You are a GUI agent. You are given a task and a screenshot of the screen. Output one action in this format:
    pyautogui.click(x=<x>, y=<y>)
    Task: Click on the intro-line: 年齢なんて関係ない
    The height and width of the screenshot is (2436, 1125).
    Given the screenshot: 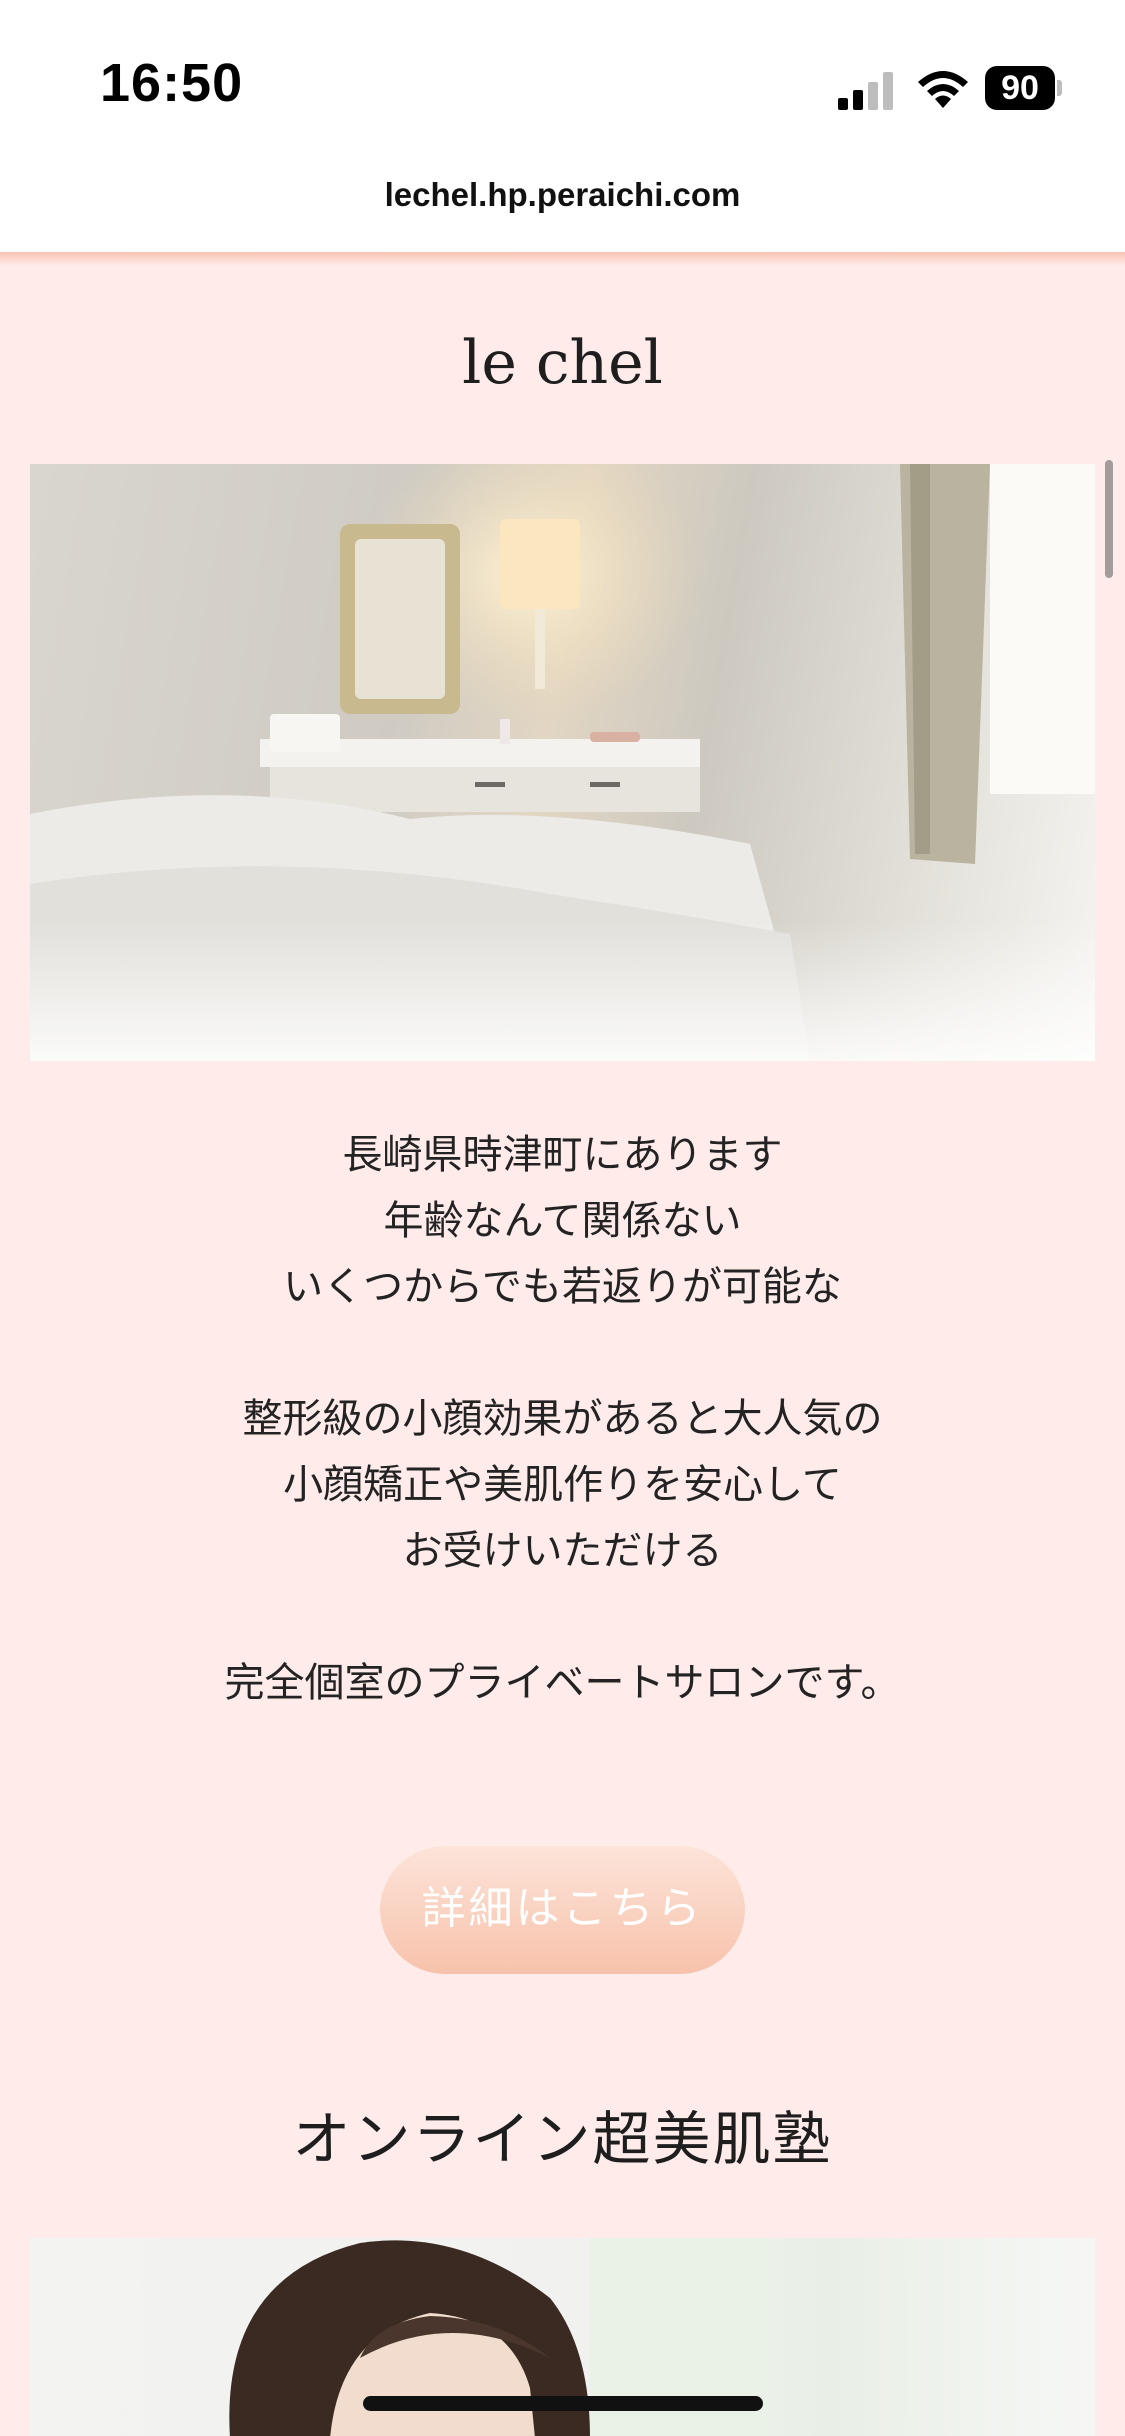 What is the action you would take?
    pyautogui.click(x=562, y=1221)
    